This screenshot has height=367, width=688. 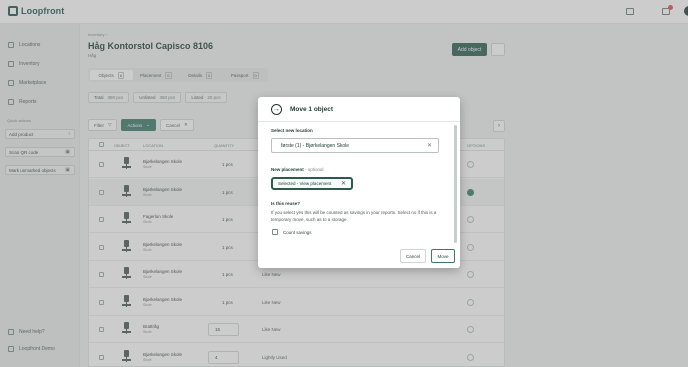 I want to click on clear-placement-icon: ✕, so click(x=343, y=183).